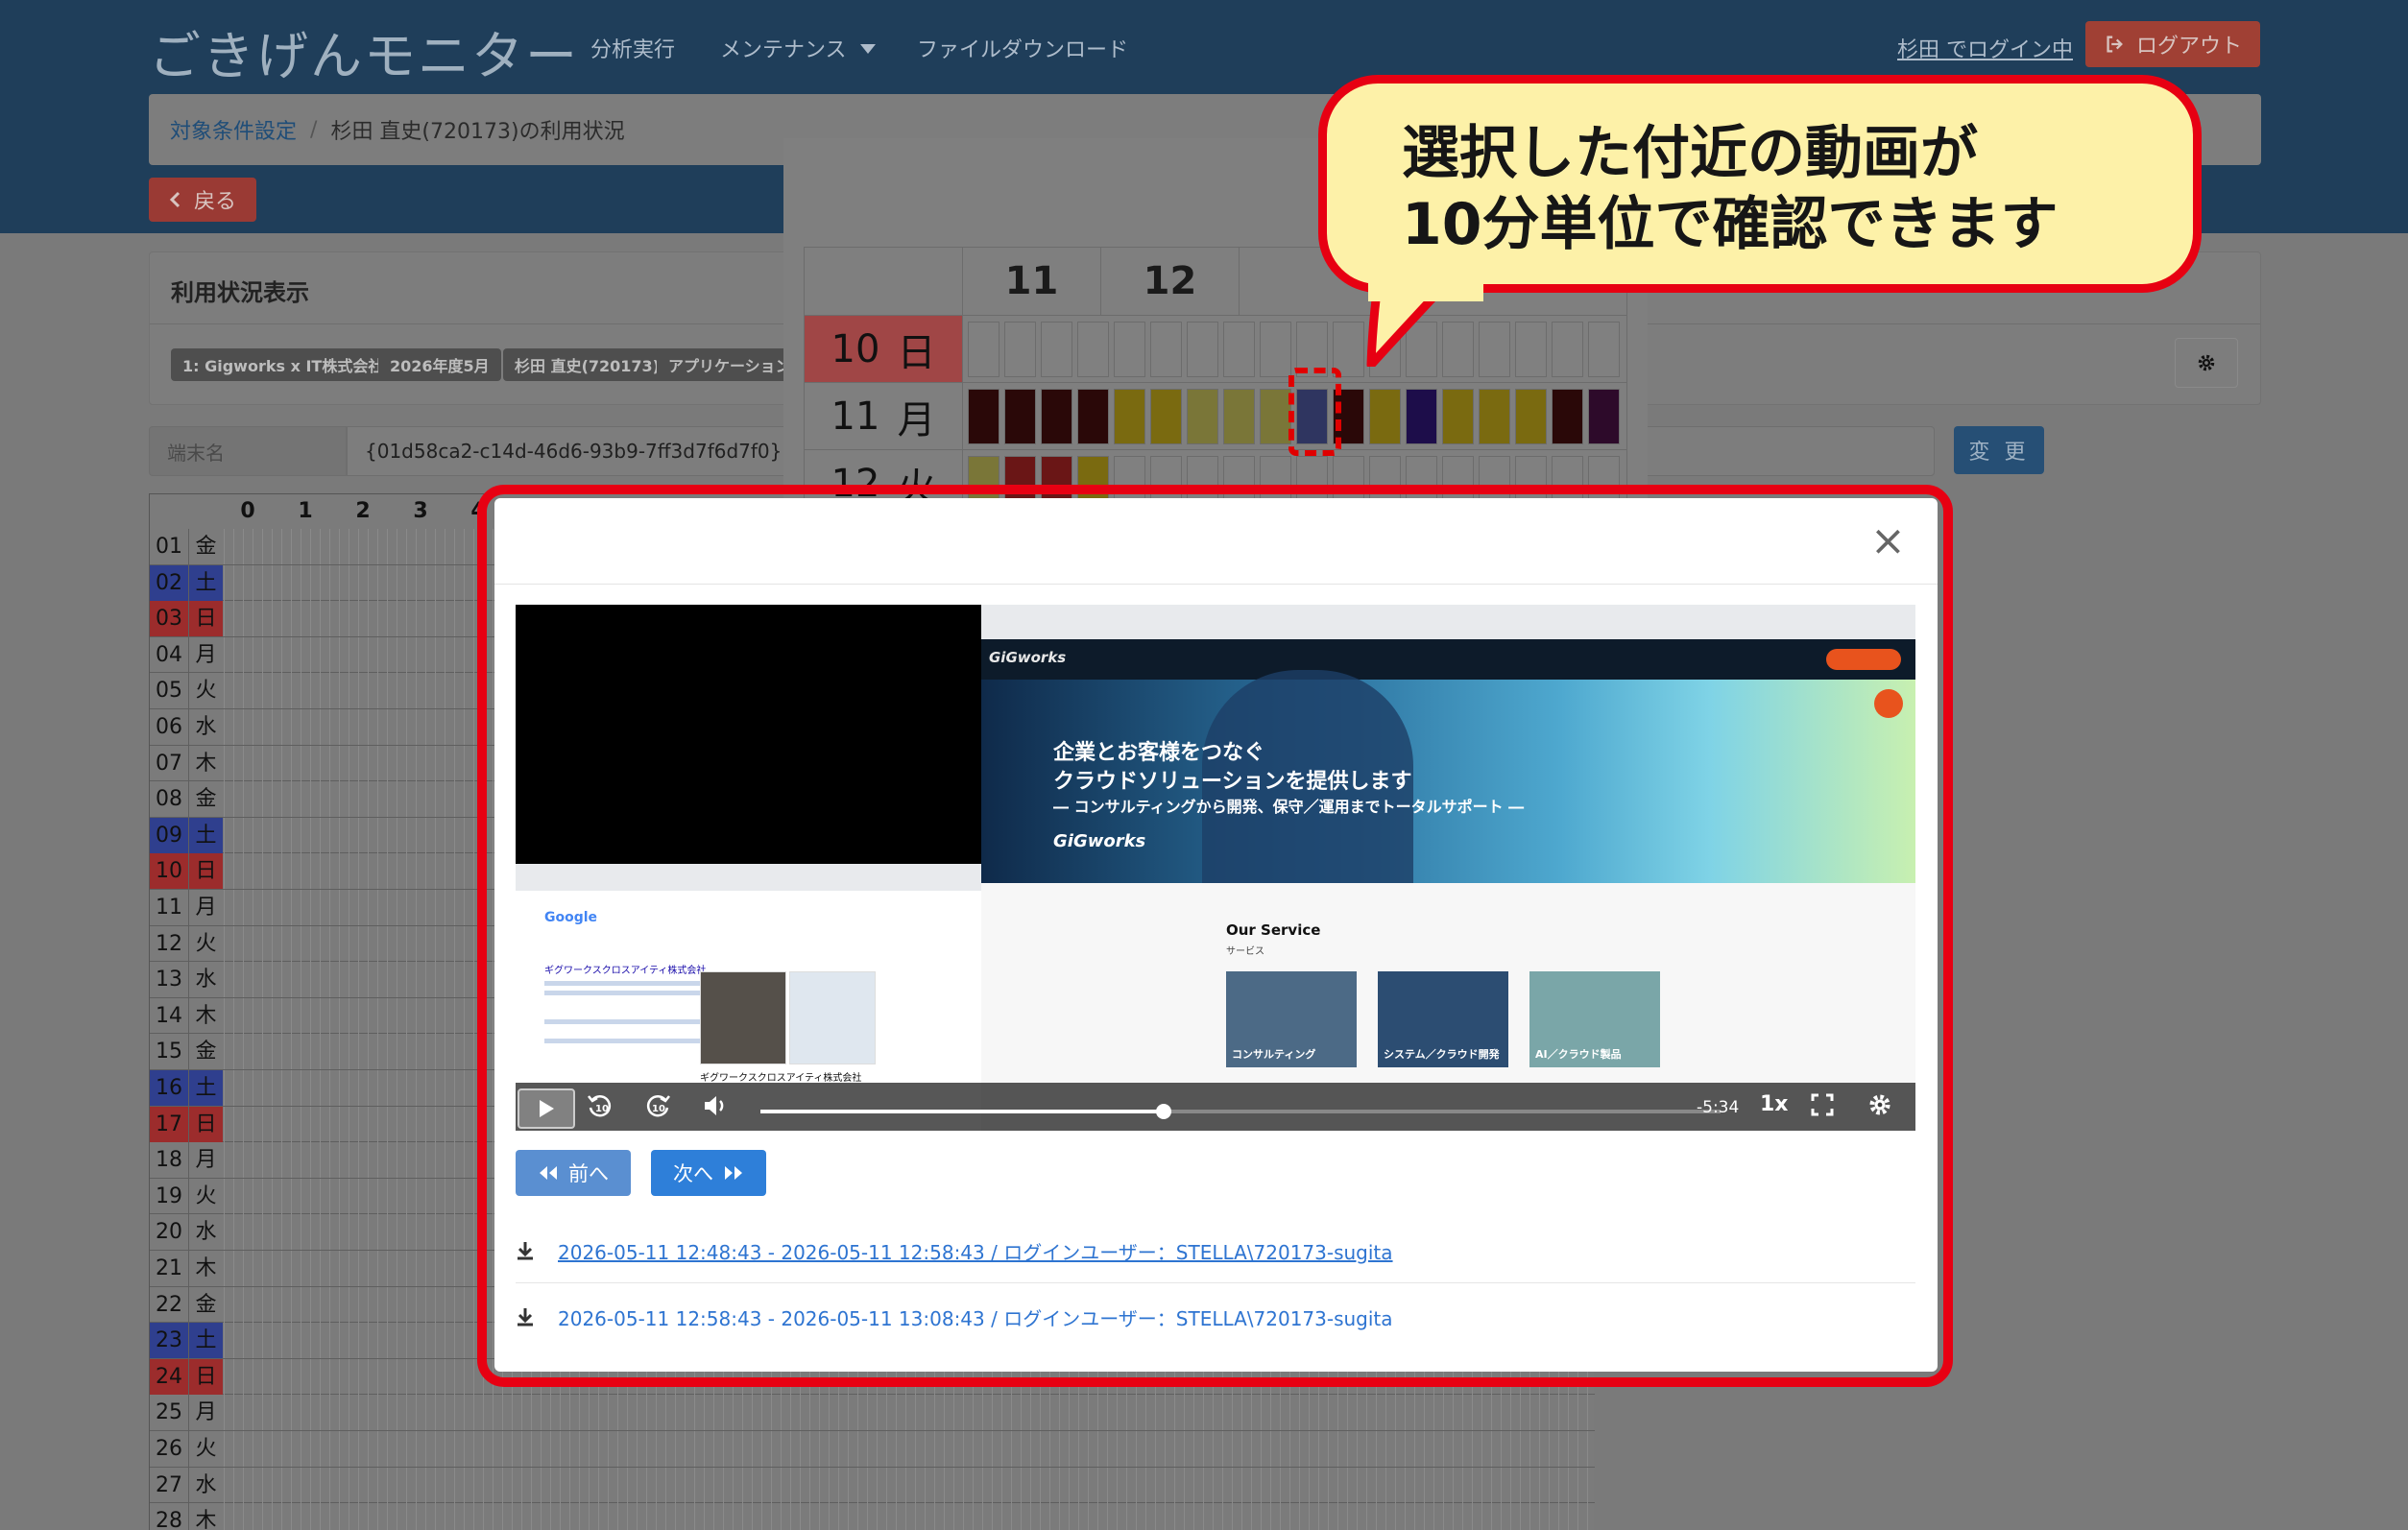 The image size is (2408, 1530). I want to click on grid-day-number: 26, so click(169, 1449).